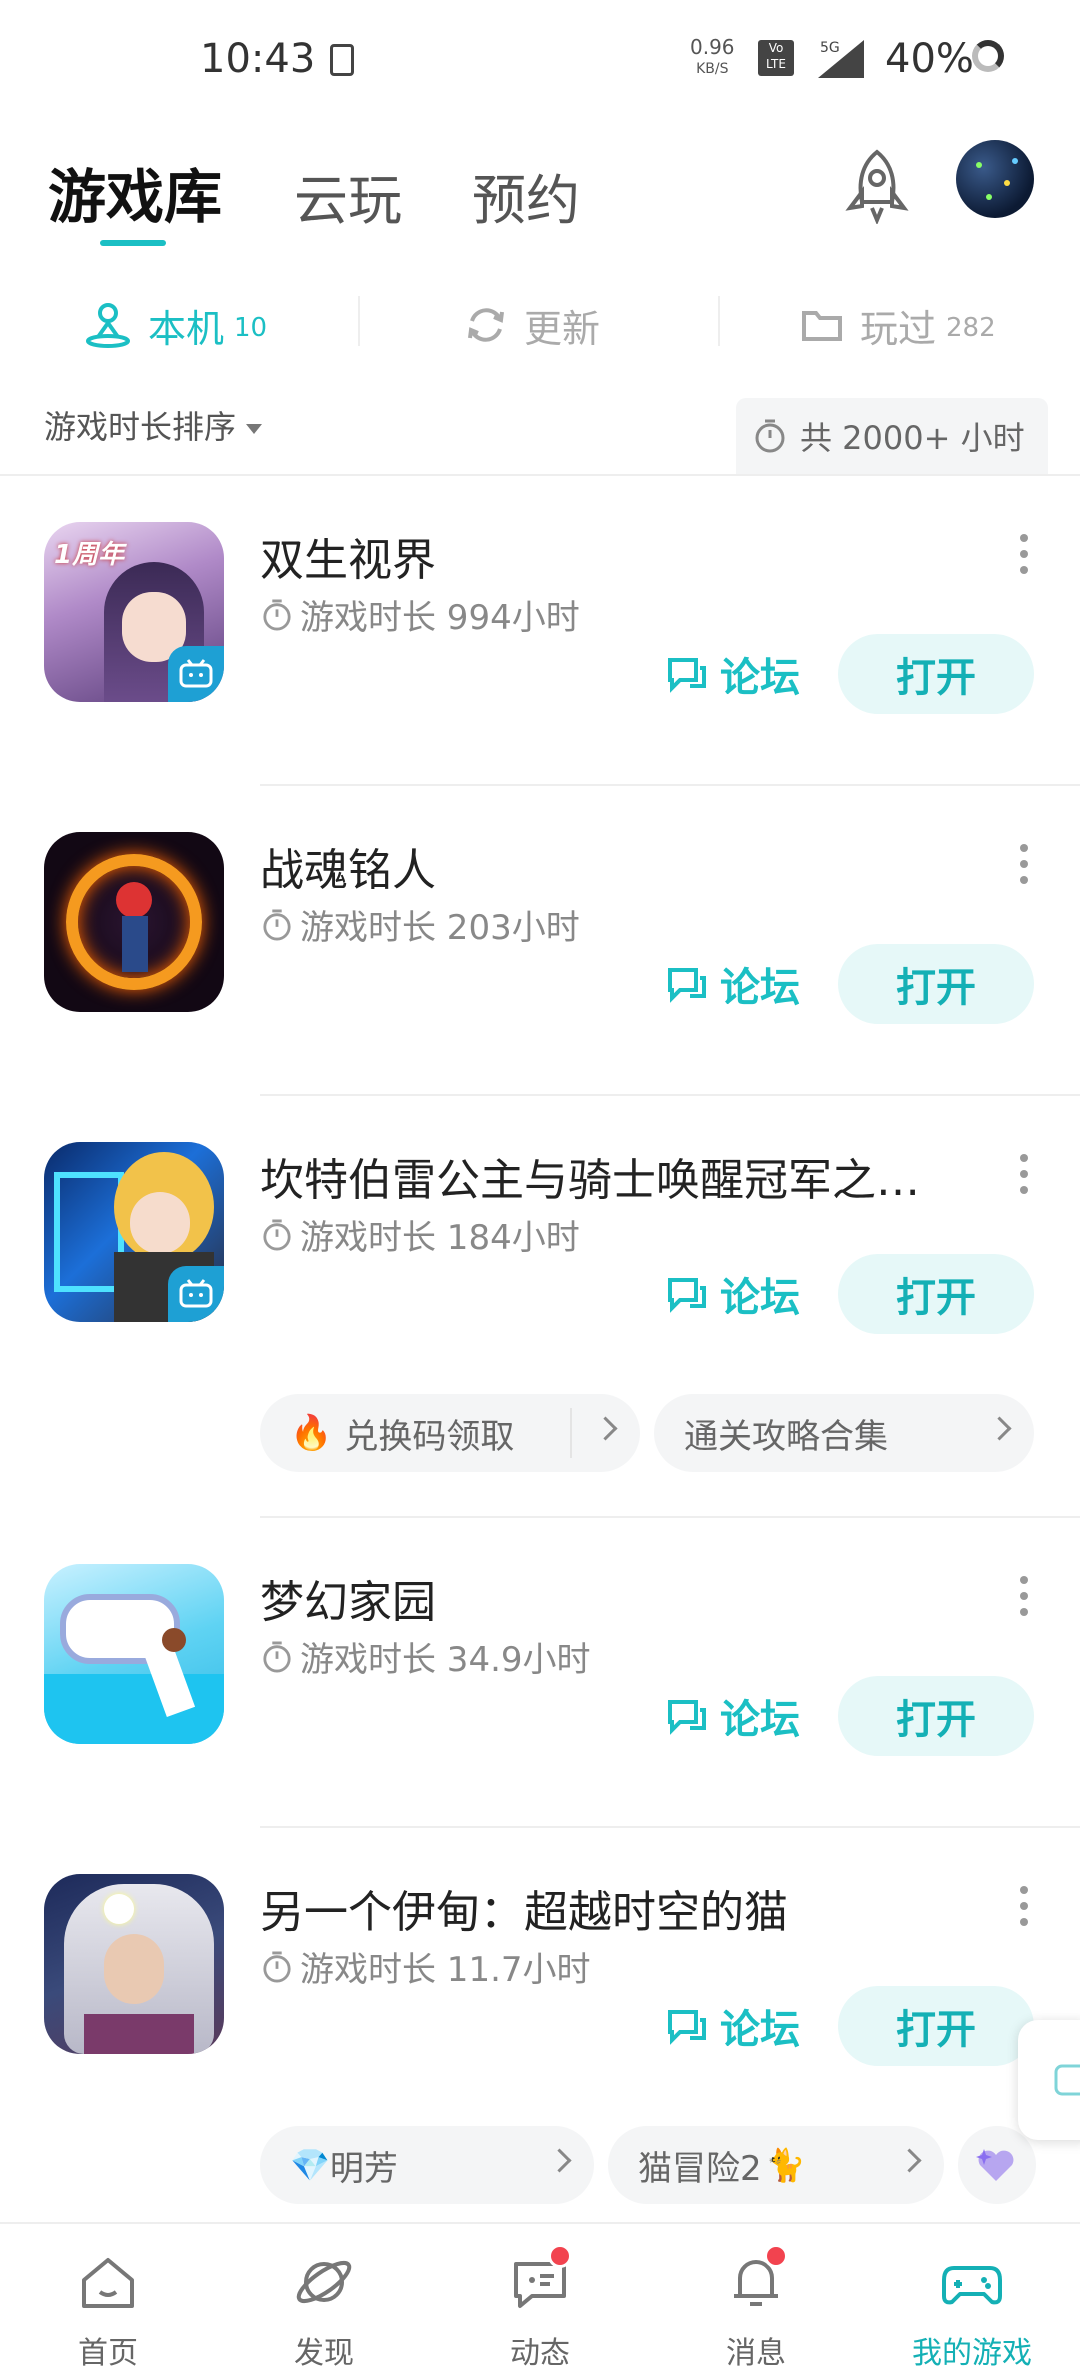 Image resolution: width=1080 pixels, height=2378 pixels. I want to click on total-playtime: 共 2000+ 小时, so click(892, 436).